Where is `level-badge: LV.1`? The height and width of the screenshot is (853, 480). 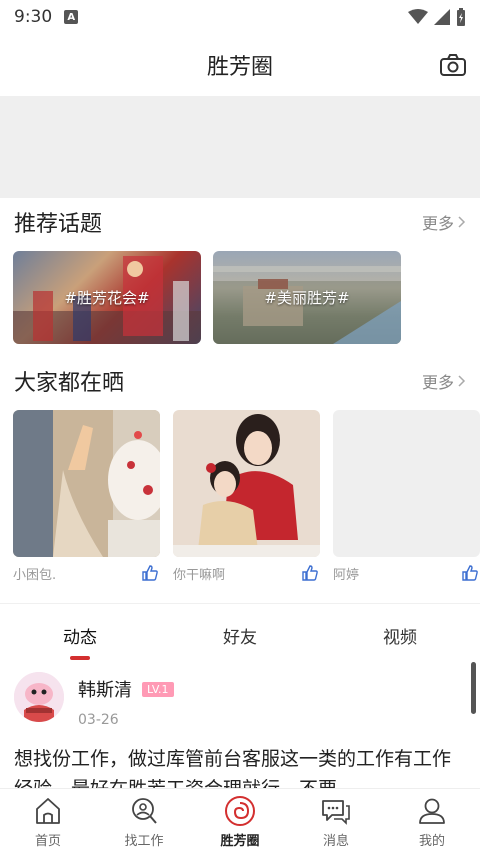
level-badge: LV.1 is located at coordinates (158, 689).